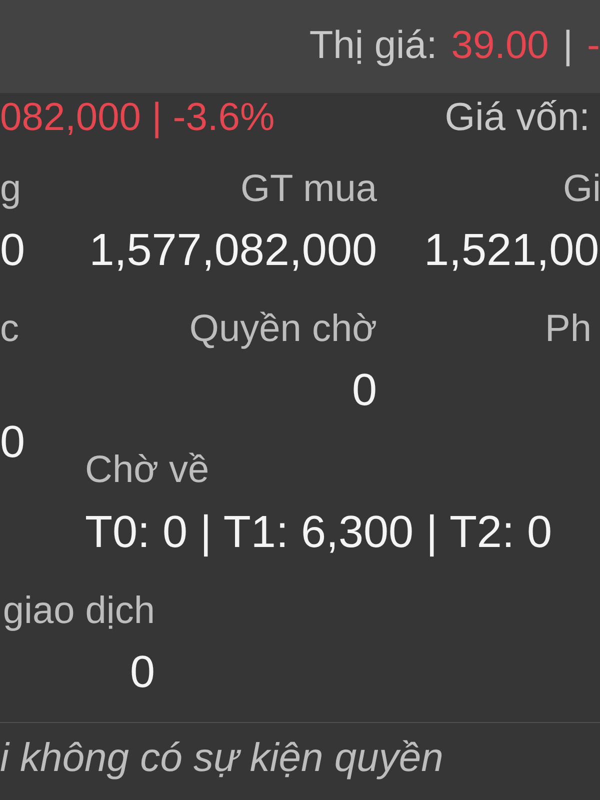  What do you see at coordinates (137, 118) in the screenshot?
I see `profit-loss-value: 082,000 | -3.6%` at bounding box center [137, 118].